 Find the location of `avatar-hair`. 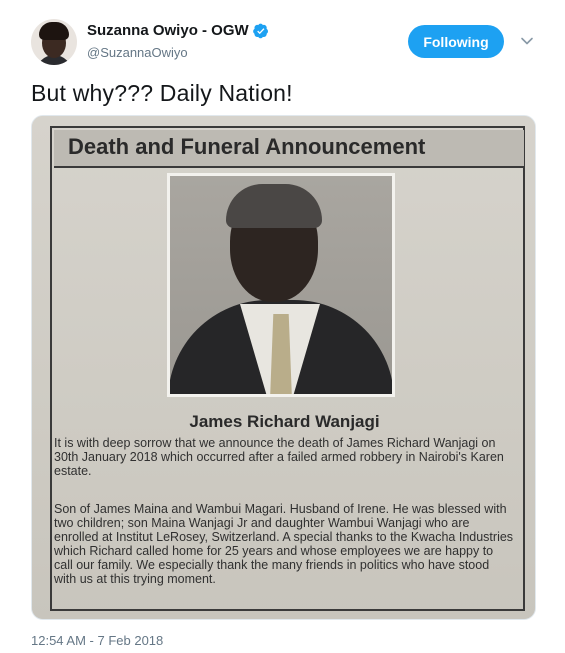

avatar-hair is located at coordinates (54, 31).